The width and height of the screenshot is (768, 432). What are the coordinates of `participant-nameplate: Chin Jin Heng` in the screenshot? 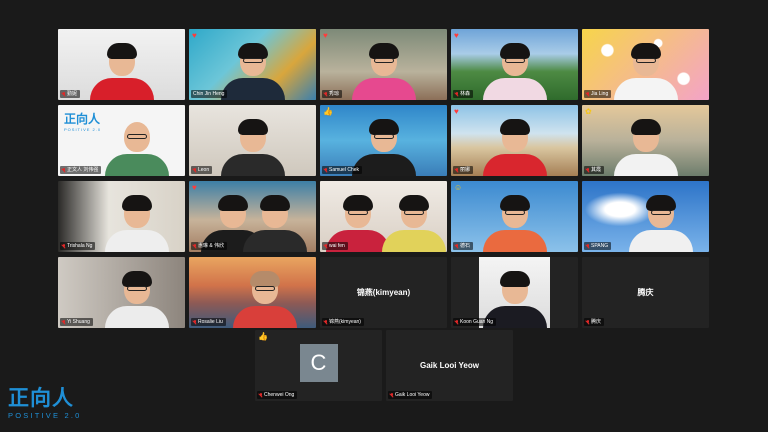 It's located at (209, 94).